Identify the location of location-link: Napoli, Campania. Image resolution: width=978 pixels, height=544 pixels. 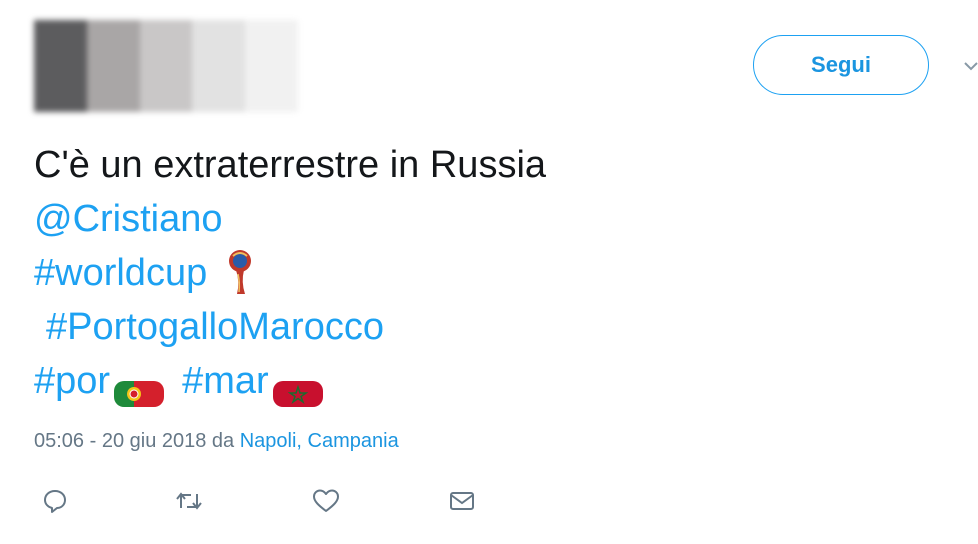
(319, 441).